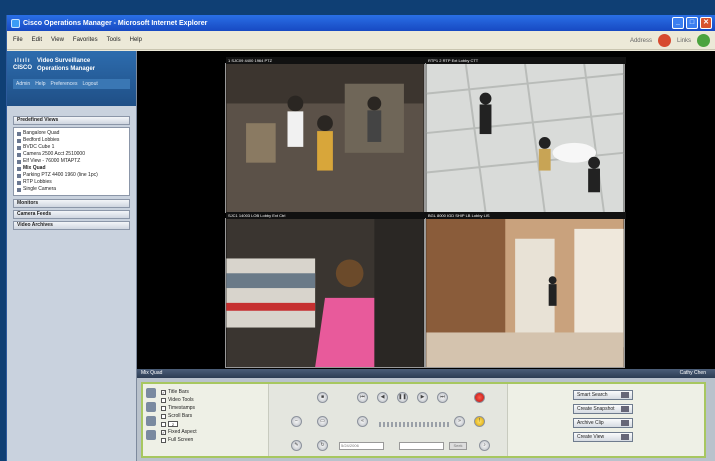  I want to click on tile-title: SJC1 14003 LOB Lobby Ext Ctrl, so click(326, 215).